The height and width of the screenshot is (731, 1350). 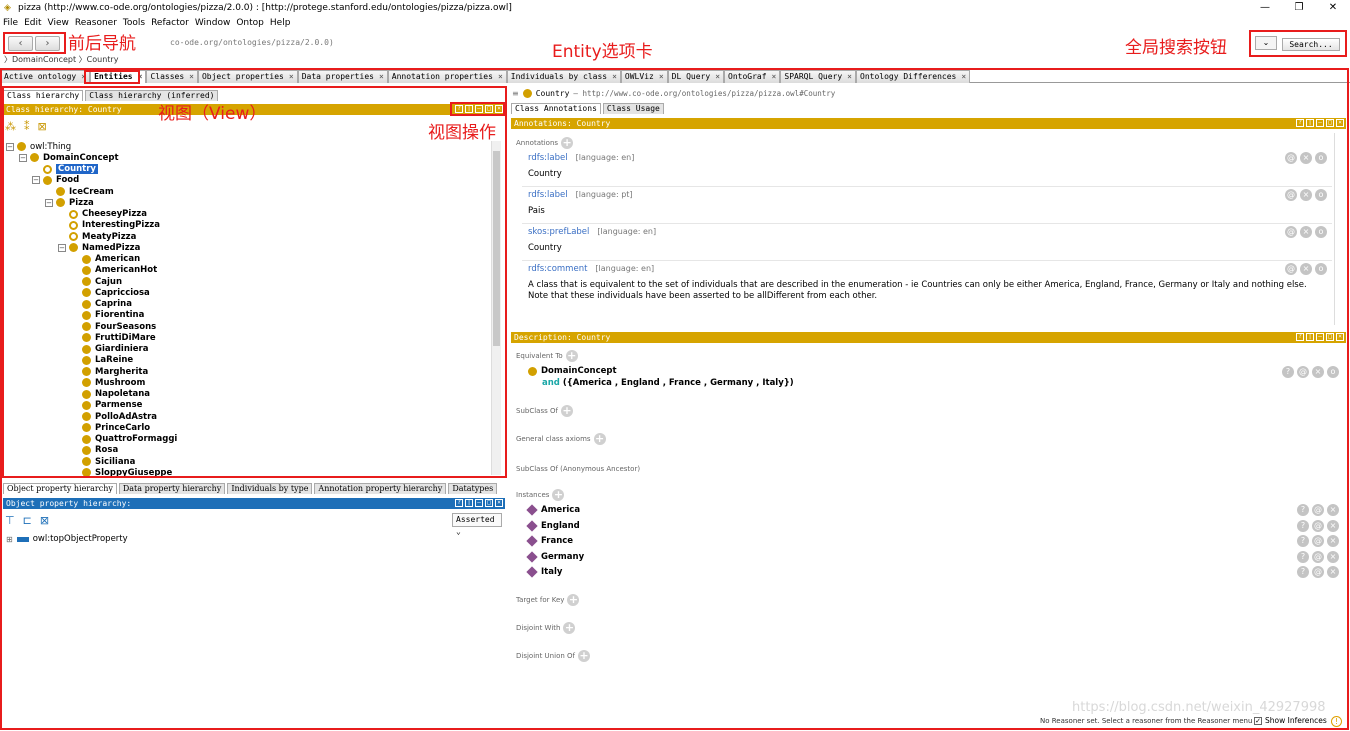 I want to click on tree-node: − DomainConcept, so click(x=91, y=157).